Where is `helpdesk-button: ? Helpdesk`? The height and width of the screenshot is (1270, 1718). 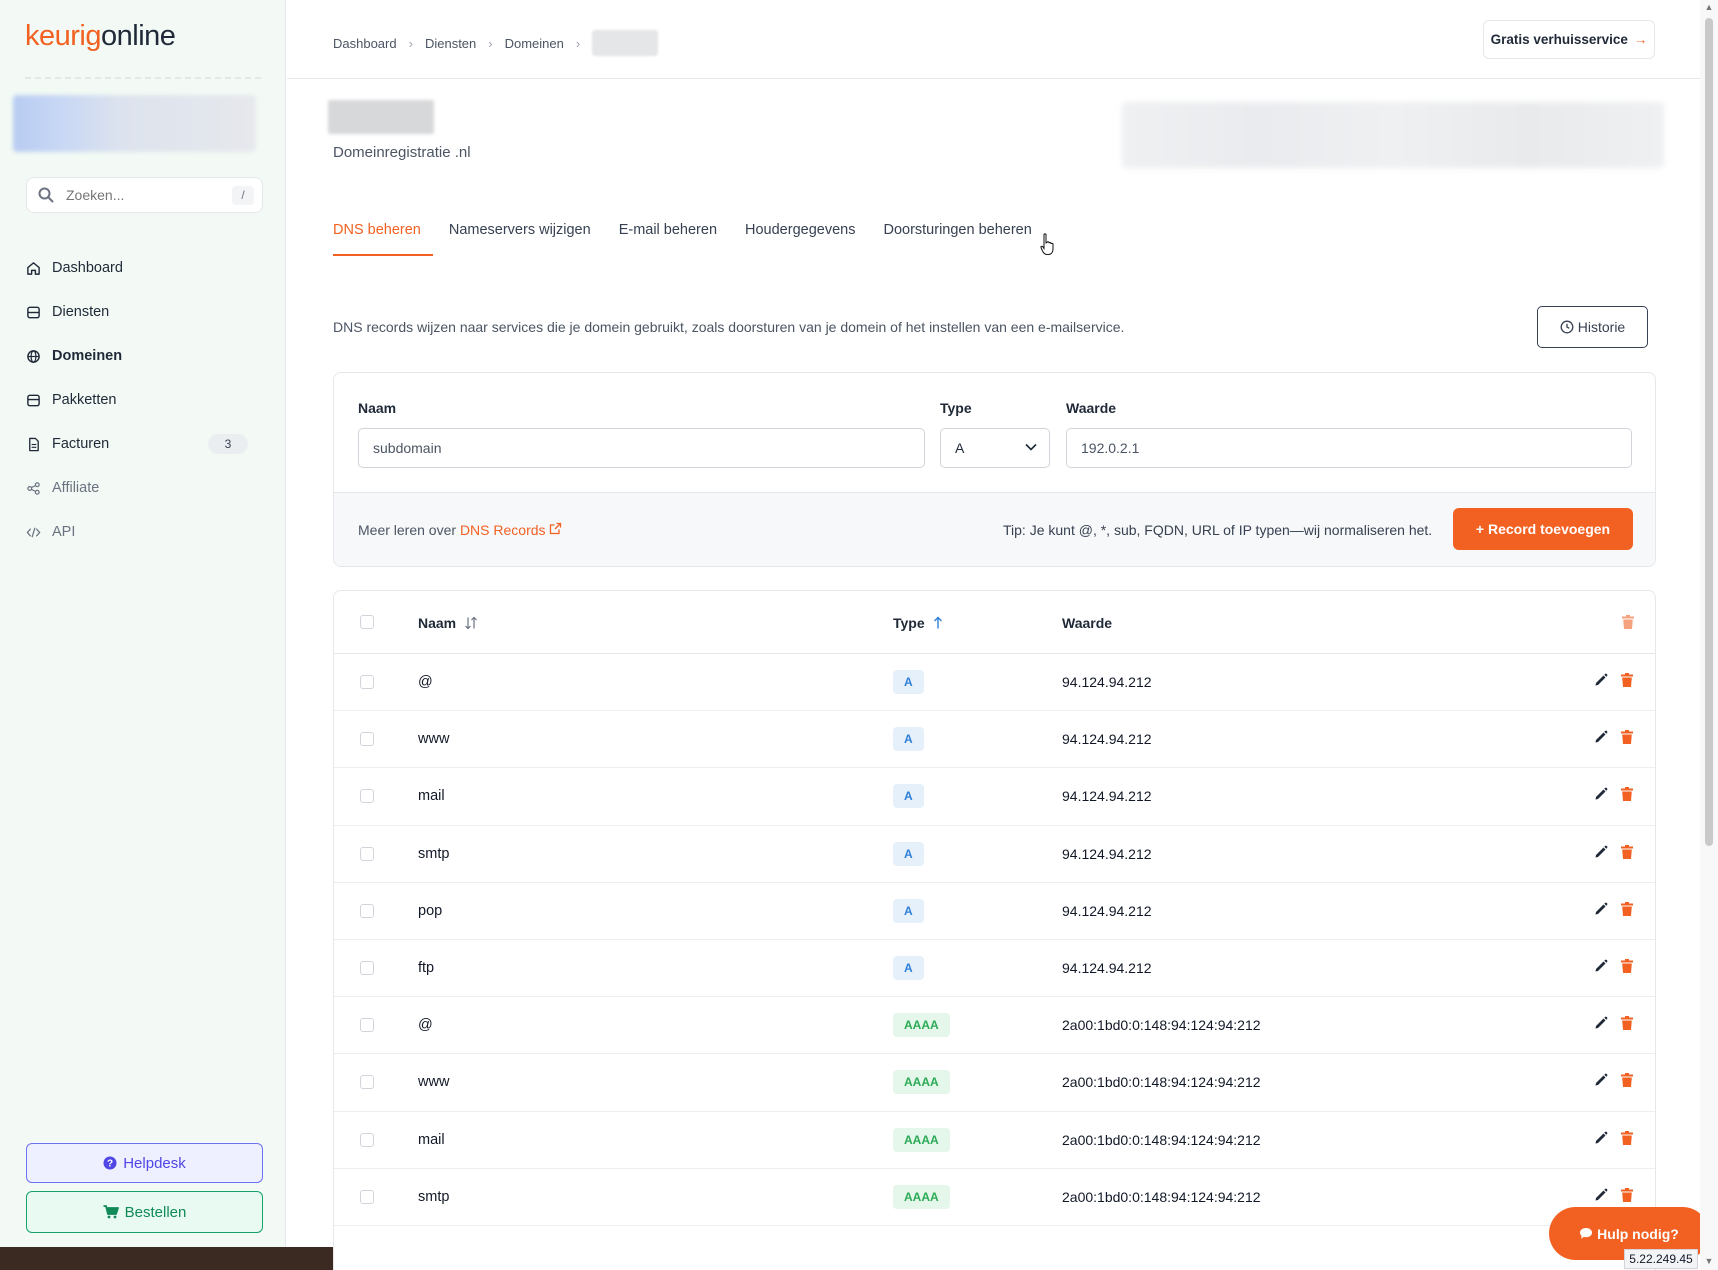 helpdesk-button: ? Helpdesk is located at coordinates (144, 1163).